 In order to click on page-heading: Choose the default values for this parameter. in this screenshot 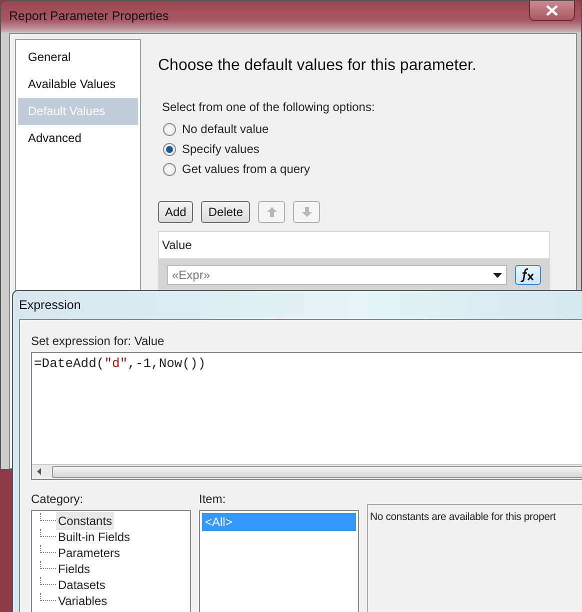, I will do `click(318, 66)`.